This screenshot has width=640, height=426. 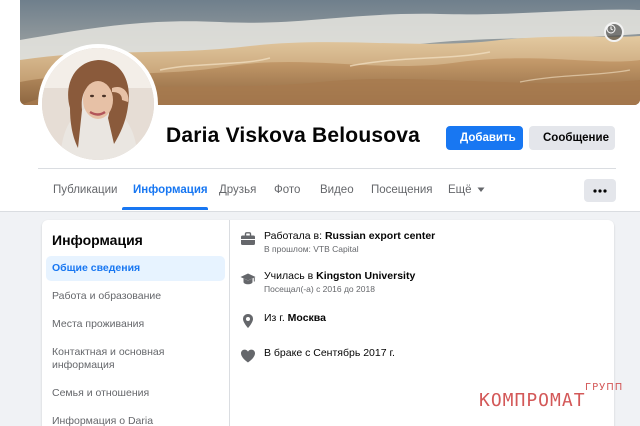 I want to click on watermark-sub: ГРУПП, so click(x=604, y=387).